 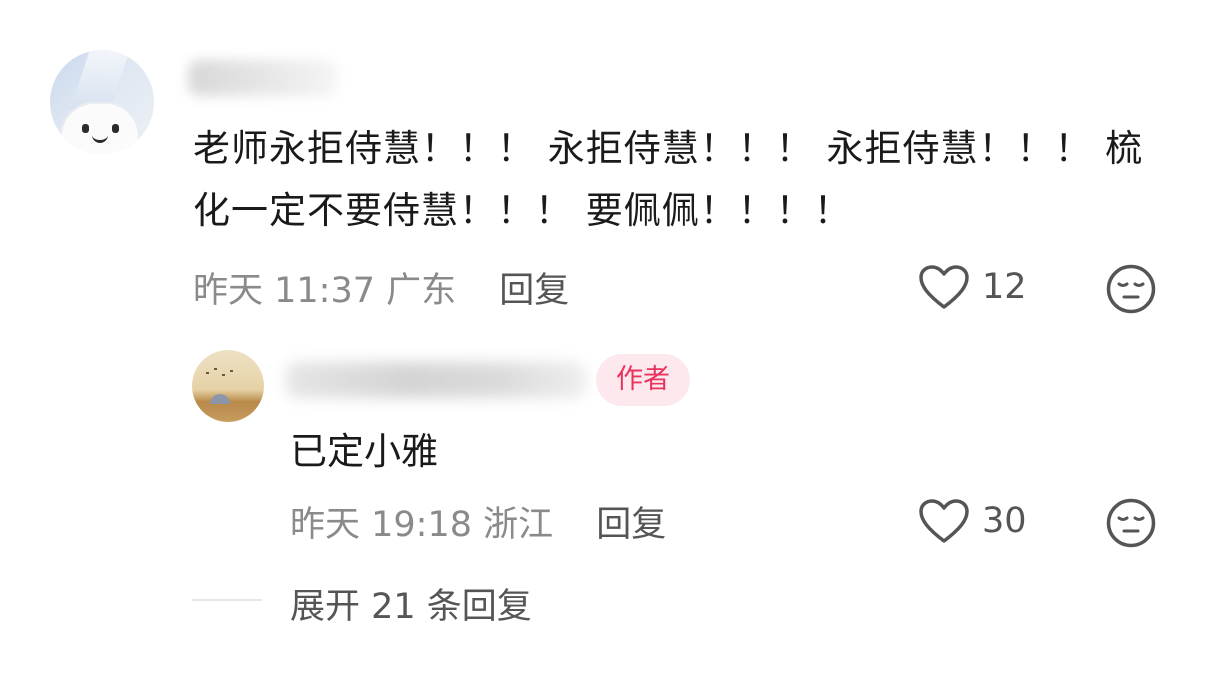 I want to click on like-count: 12, so click(x=1004, y=287).